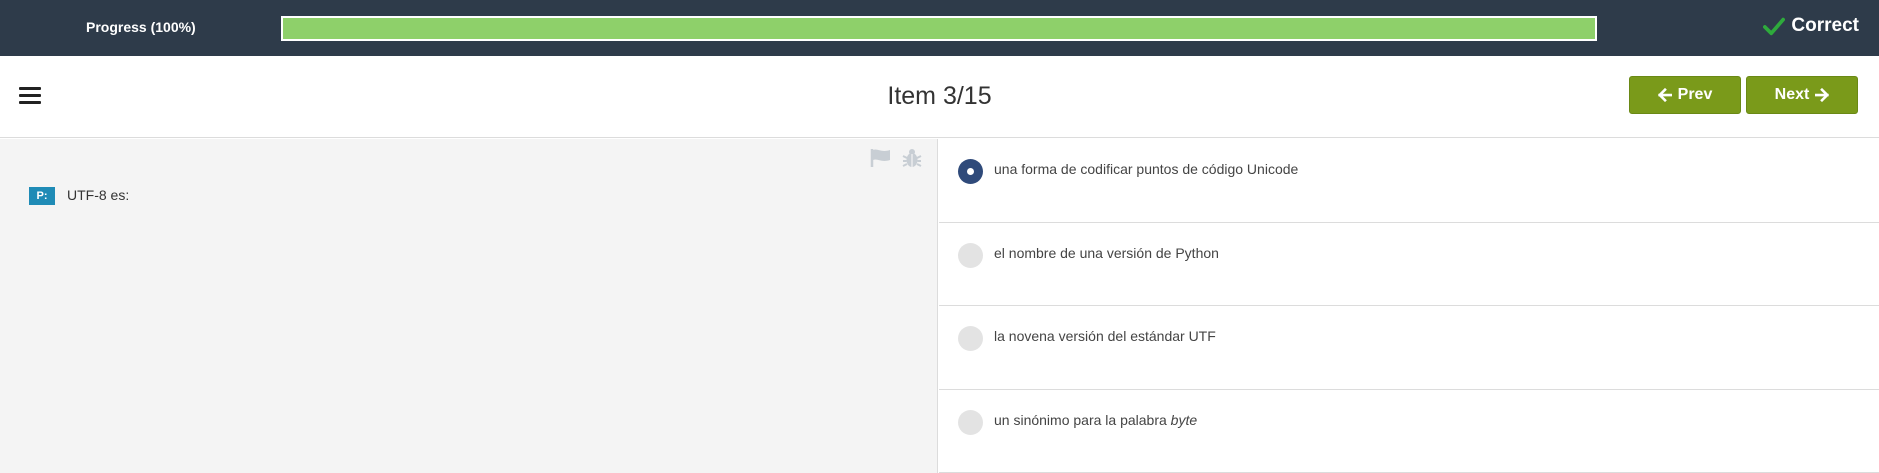 This screenshot has width=1879, height=473. I want to click on option-text: la novena versión del estándar UTF, so click(1105, 336).